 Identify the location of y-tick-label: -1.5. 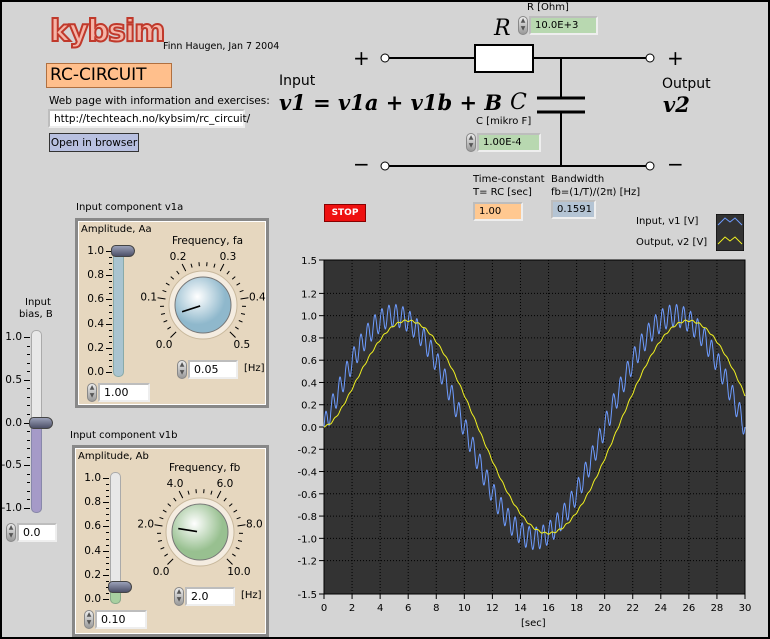
(307, 595).